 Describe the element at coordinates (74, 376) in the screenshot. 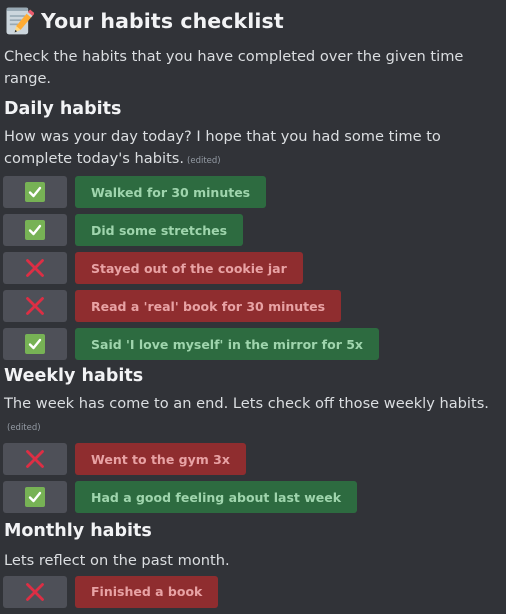

I see `weekly-heading: Weekly habits` at that location.